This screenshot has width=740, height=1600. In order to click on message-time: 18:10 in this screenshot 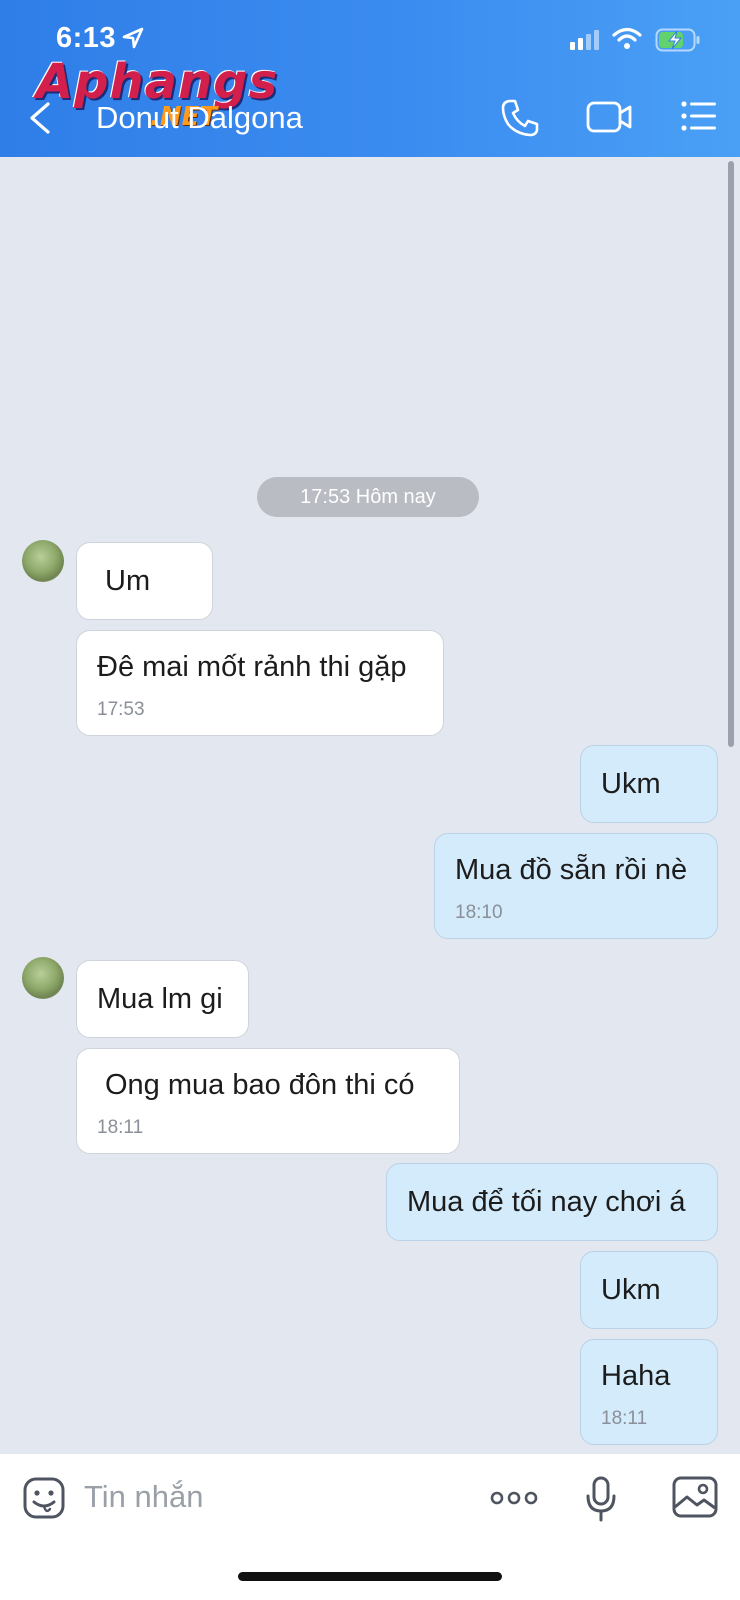, I will do `click(479, 912)`.